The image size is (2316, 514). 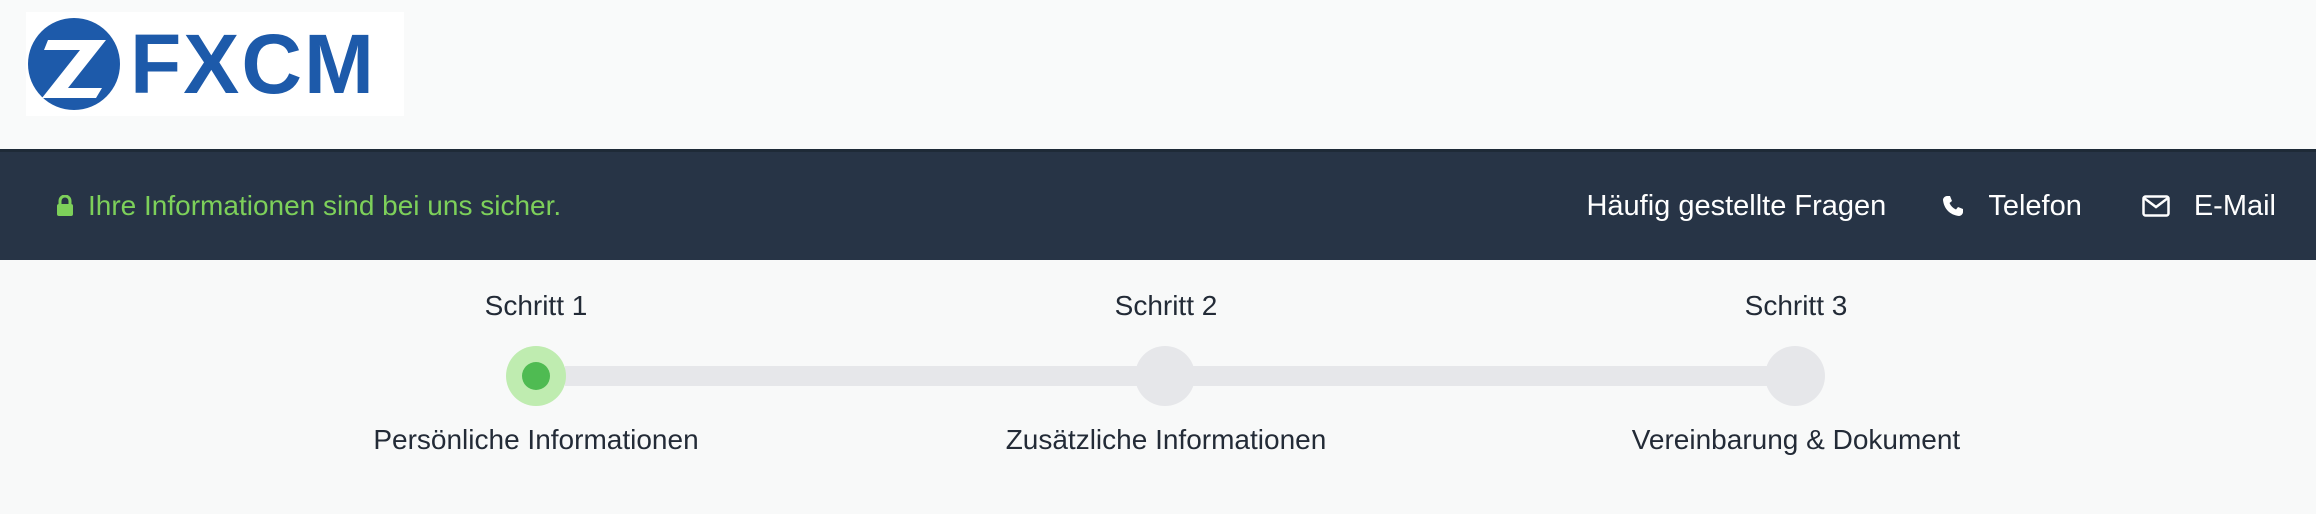 What do you see at coordinates (1931, 206) in the screenshot?
I see `contact-nav: Häufig gestellte Fragen Telefon E-Mail` at bounding box center [1931, 206].